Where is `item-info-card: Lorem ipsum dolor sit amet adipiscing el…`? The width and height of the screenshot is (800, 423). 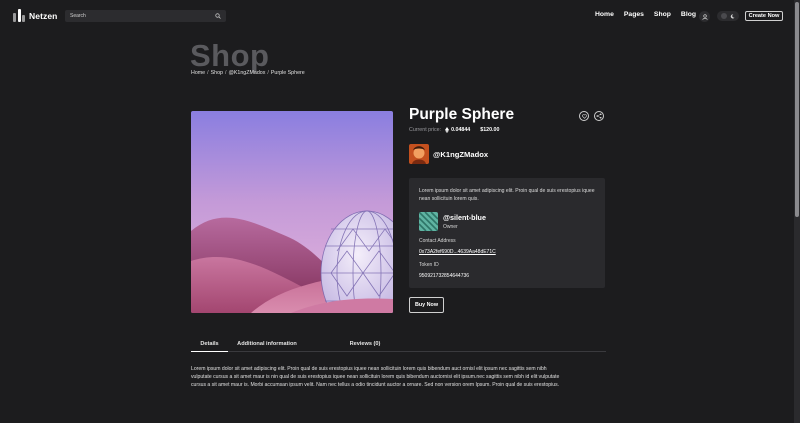 item-info-card: Lorem ipsum dolor sit amet adipiscing el… is located at coordinates (507, 233).